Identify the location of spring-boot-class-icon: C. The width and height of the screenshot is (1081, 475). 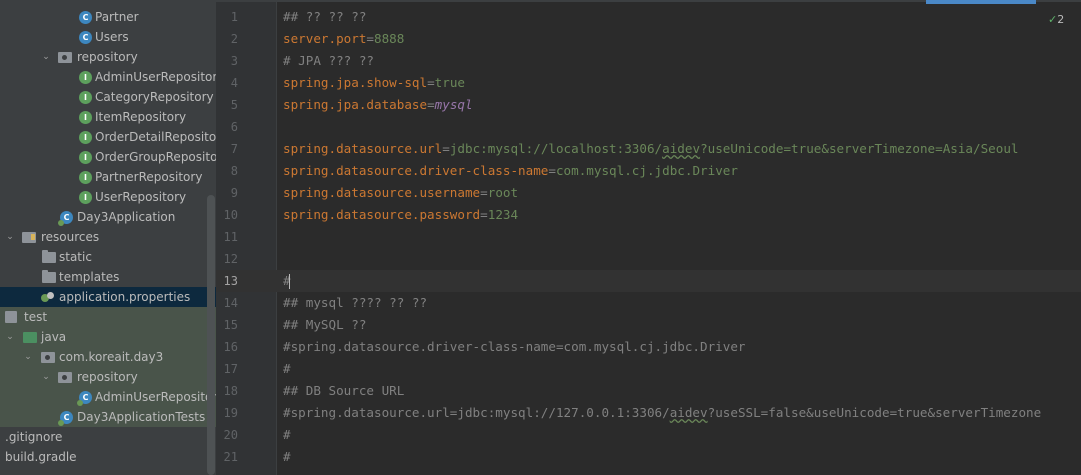
(84, 398).